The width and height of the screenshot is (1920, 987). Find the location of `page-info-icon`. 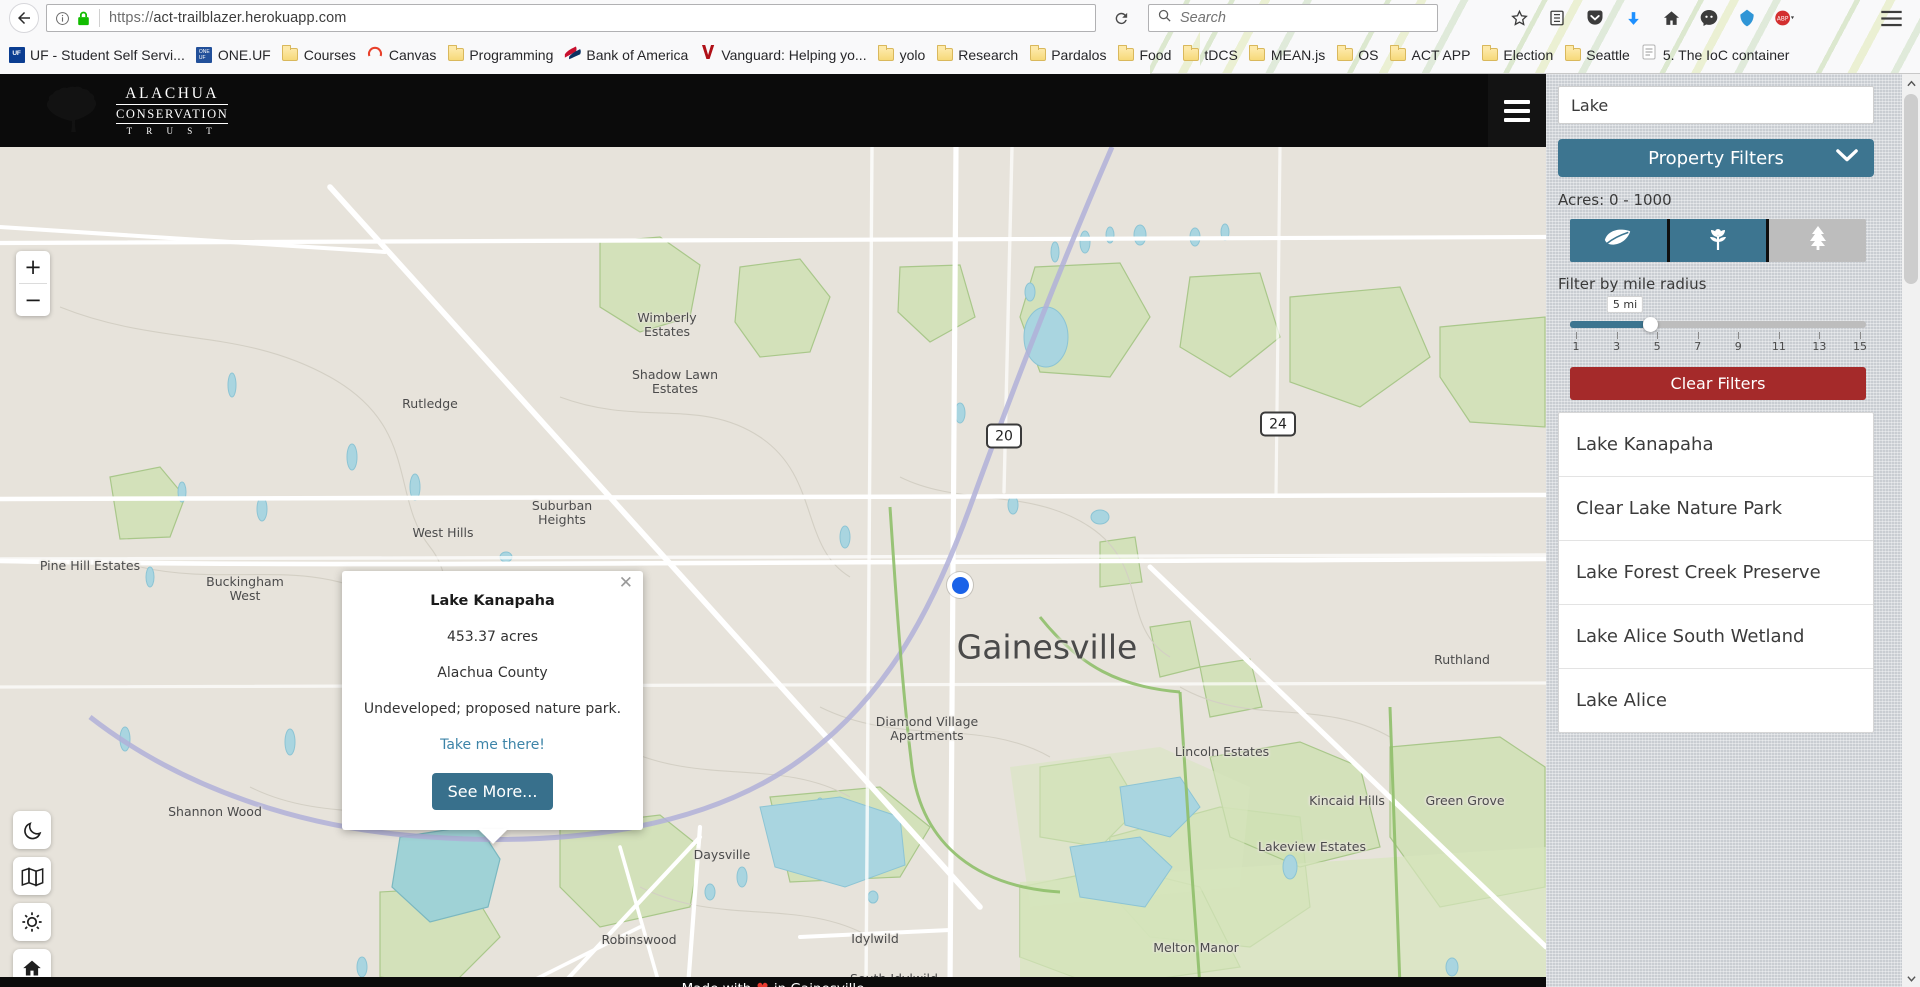

page-info-icon is located at coordinates (62, 18).